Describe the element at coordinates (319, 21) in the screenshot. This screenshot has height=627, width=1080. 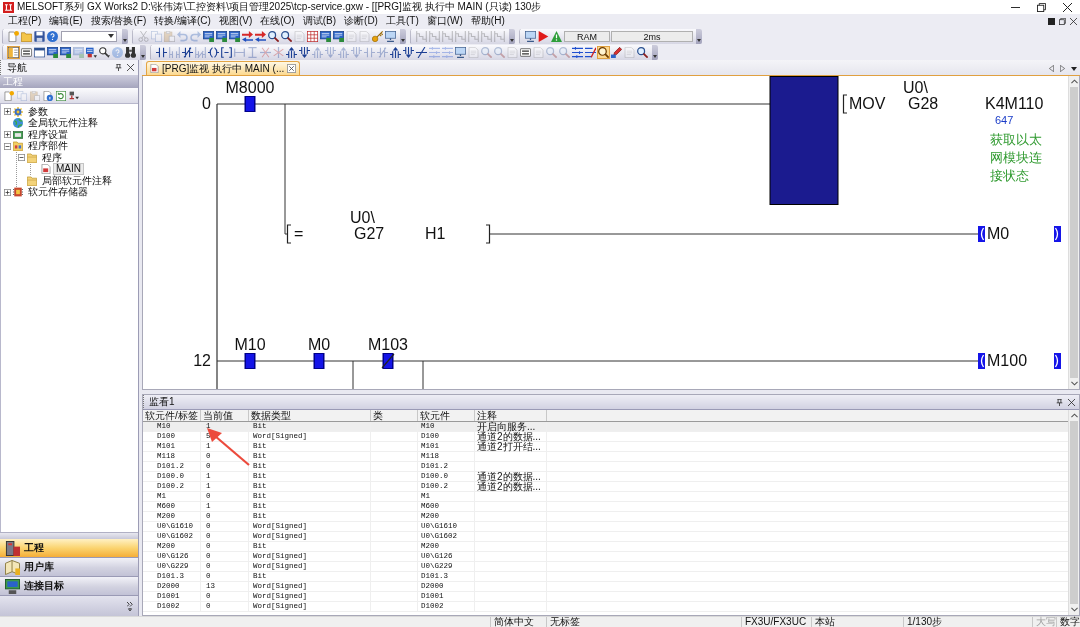
I see `menu-item: 调试(B)` at that location.